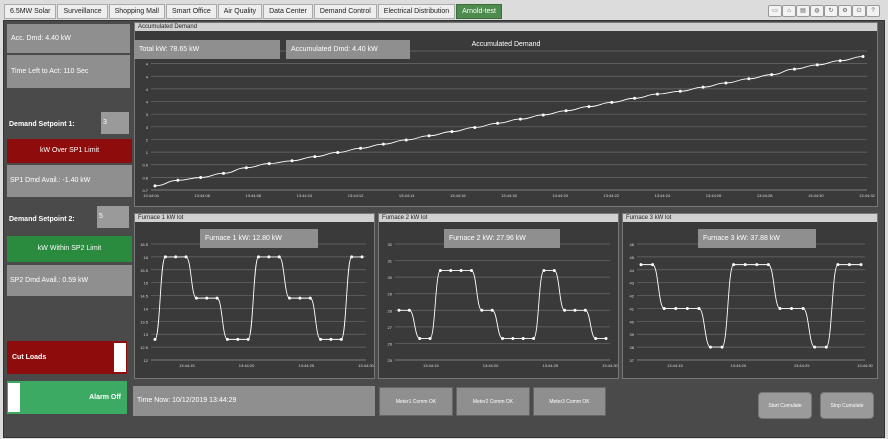  I want to click on meter1-status: Meter1 Comm OK, so click(416, 401).